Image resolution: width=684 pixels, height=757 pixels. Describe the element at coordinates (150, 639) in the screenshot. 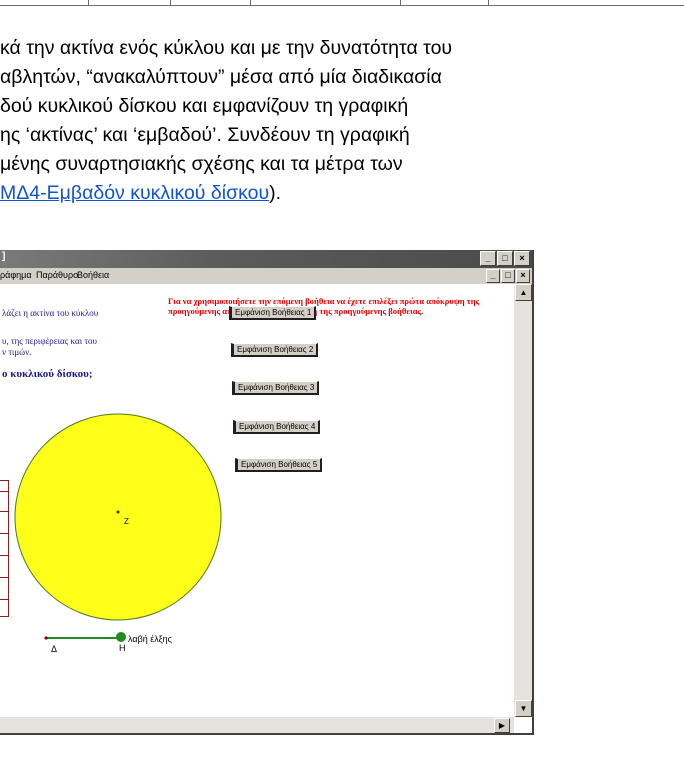

I see `drag-handle-label: λαβή έλξης` at that location.